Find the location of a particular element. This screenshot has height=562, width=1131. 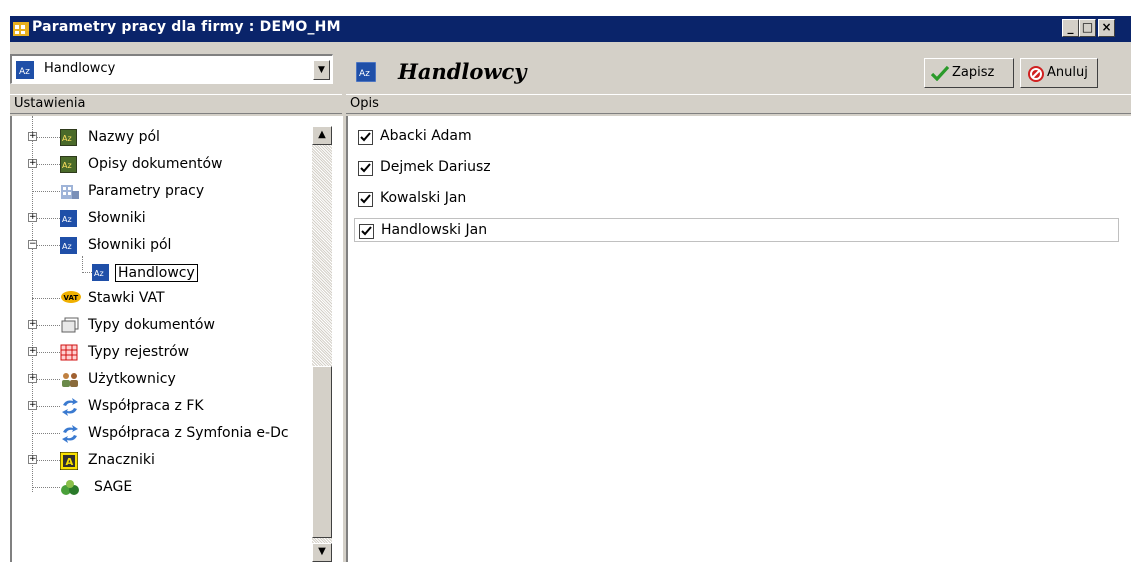

cancel-button: Anuluj is located at coordinates (1059, 73).